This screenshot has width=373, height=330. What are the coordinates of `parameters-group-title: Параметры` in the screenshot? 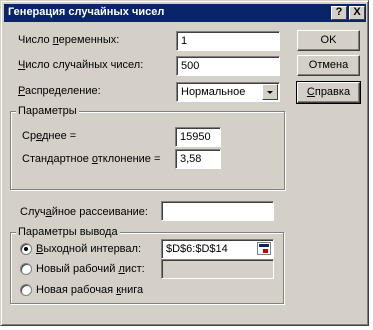 It's located at (47, 111).